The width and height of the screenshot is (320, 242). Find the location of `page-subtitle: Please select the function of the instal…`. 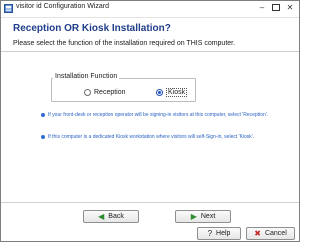

page-subtitle: Please select the function of the instal… is located at coordinates (124, 43).